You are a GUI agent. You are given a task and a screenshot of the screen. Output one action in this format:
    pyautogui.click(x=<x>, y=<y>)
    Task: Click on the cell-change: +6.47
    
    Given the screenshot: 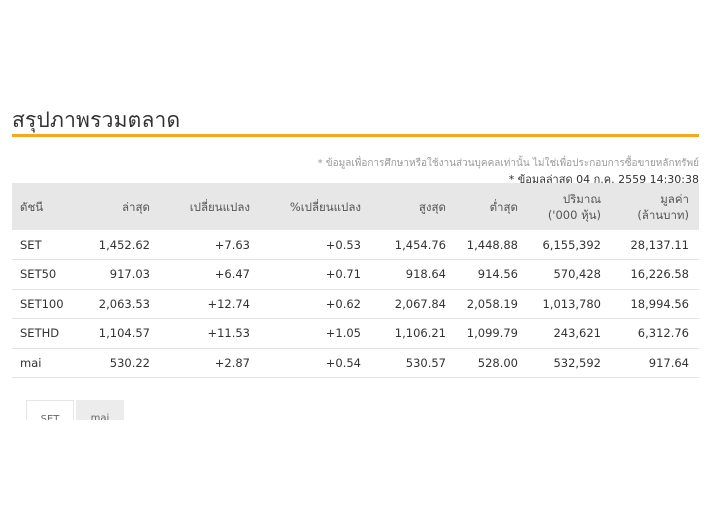 What is the action you would take?
    pyautogui.click(x=210, y=274)
    